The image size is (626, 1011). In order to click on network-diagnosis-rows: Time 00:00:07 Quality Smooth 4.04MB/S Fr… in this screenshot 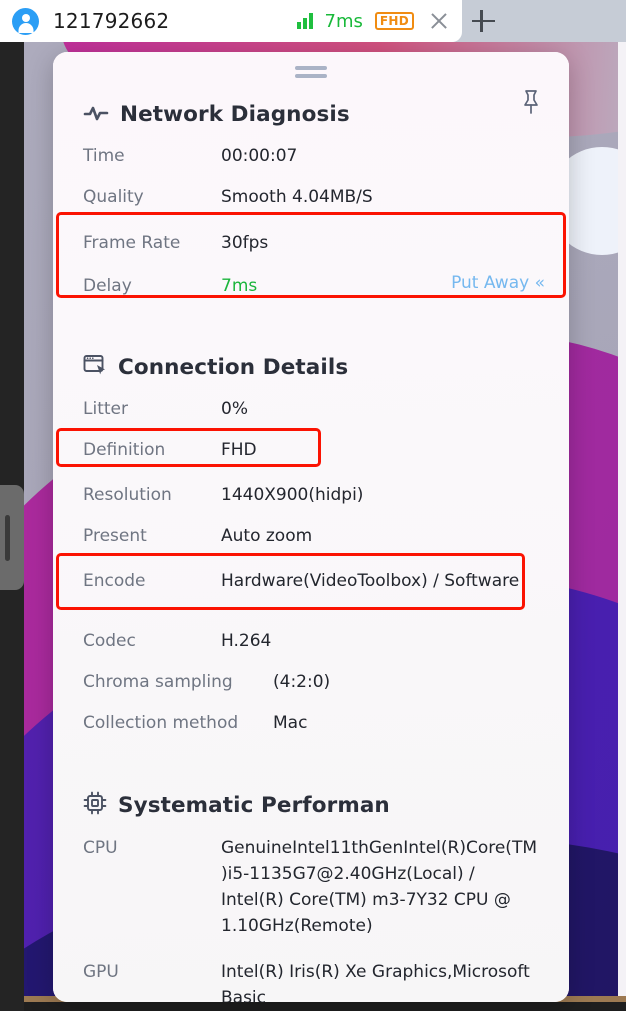, I will do `click(311, 228)`.